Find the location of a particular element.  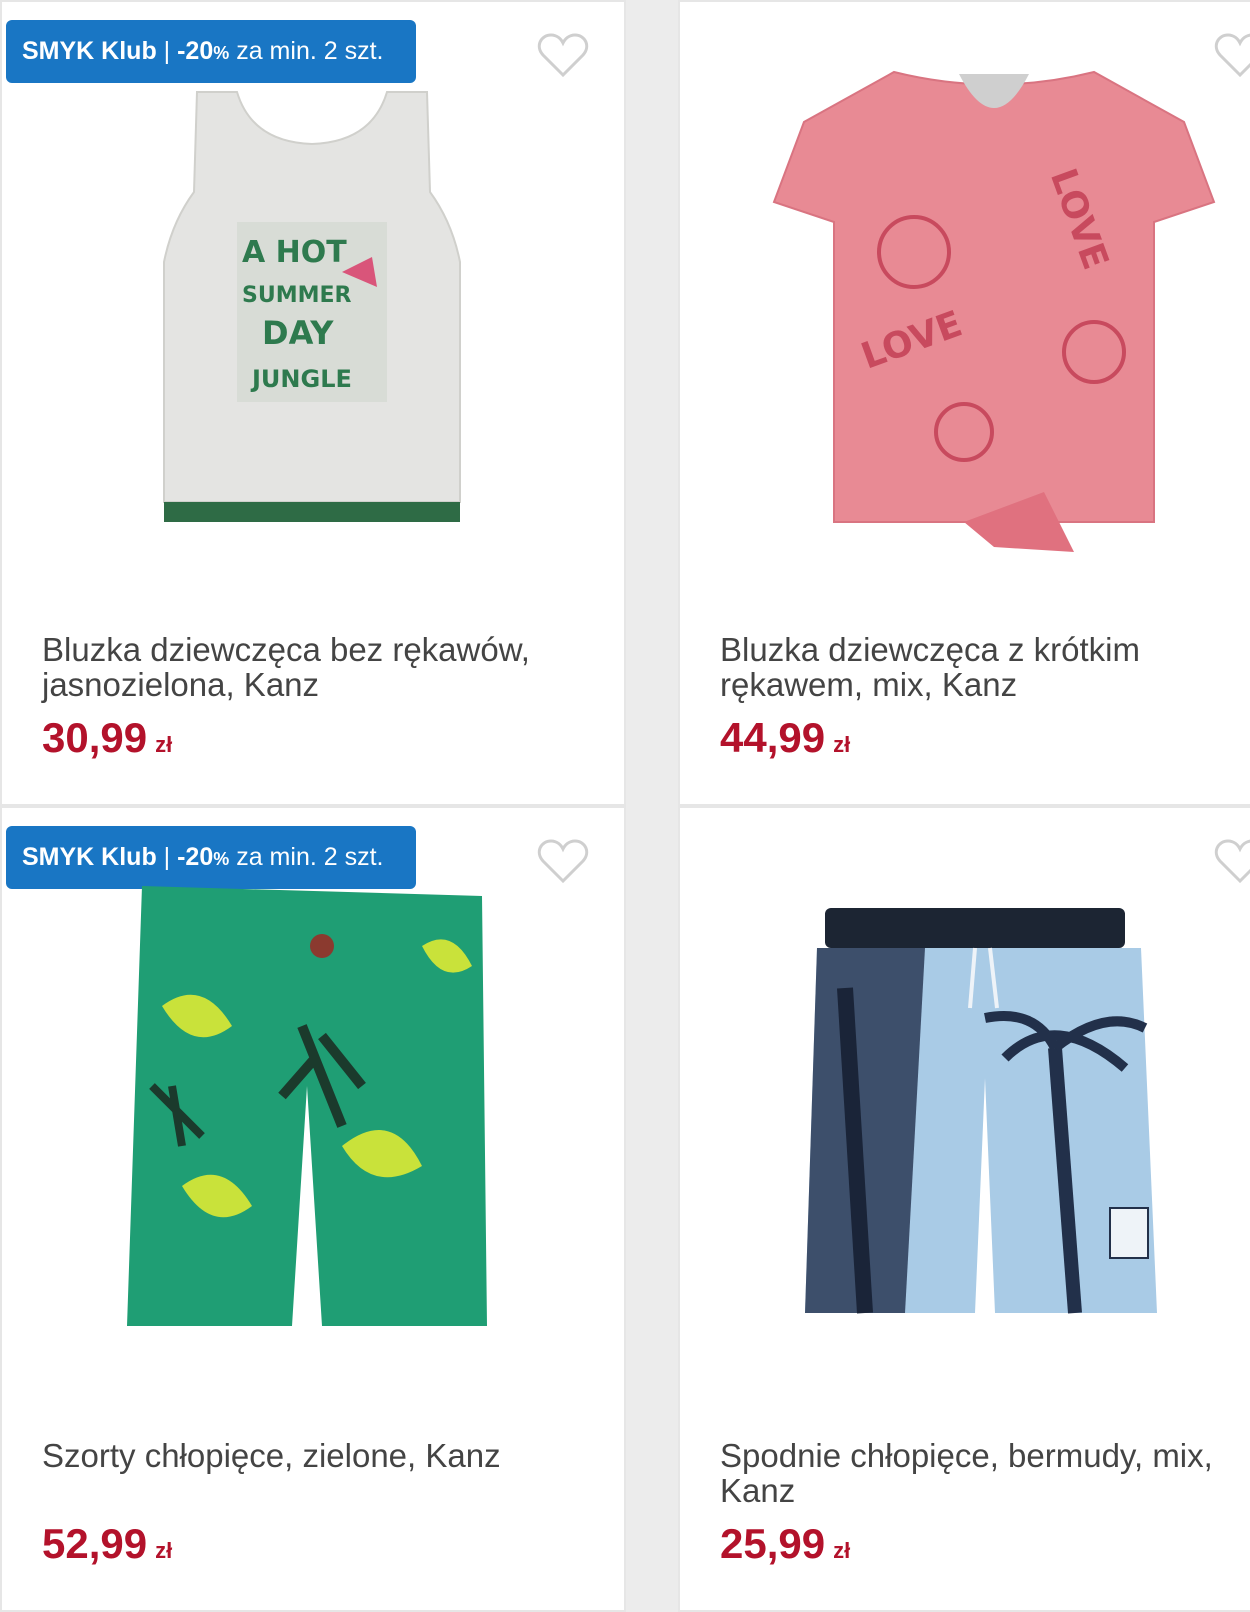

sleeveless-top-image: A HOT SUMMER DAY JUNGLE is located at coordinates (312, 317).